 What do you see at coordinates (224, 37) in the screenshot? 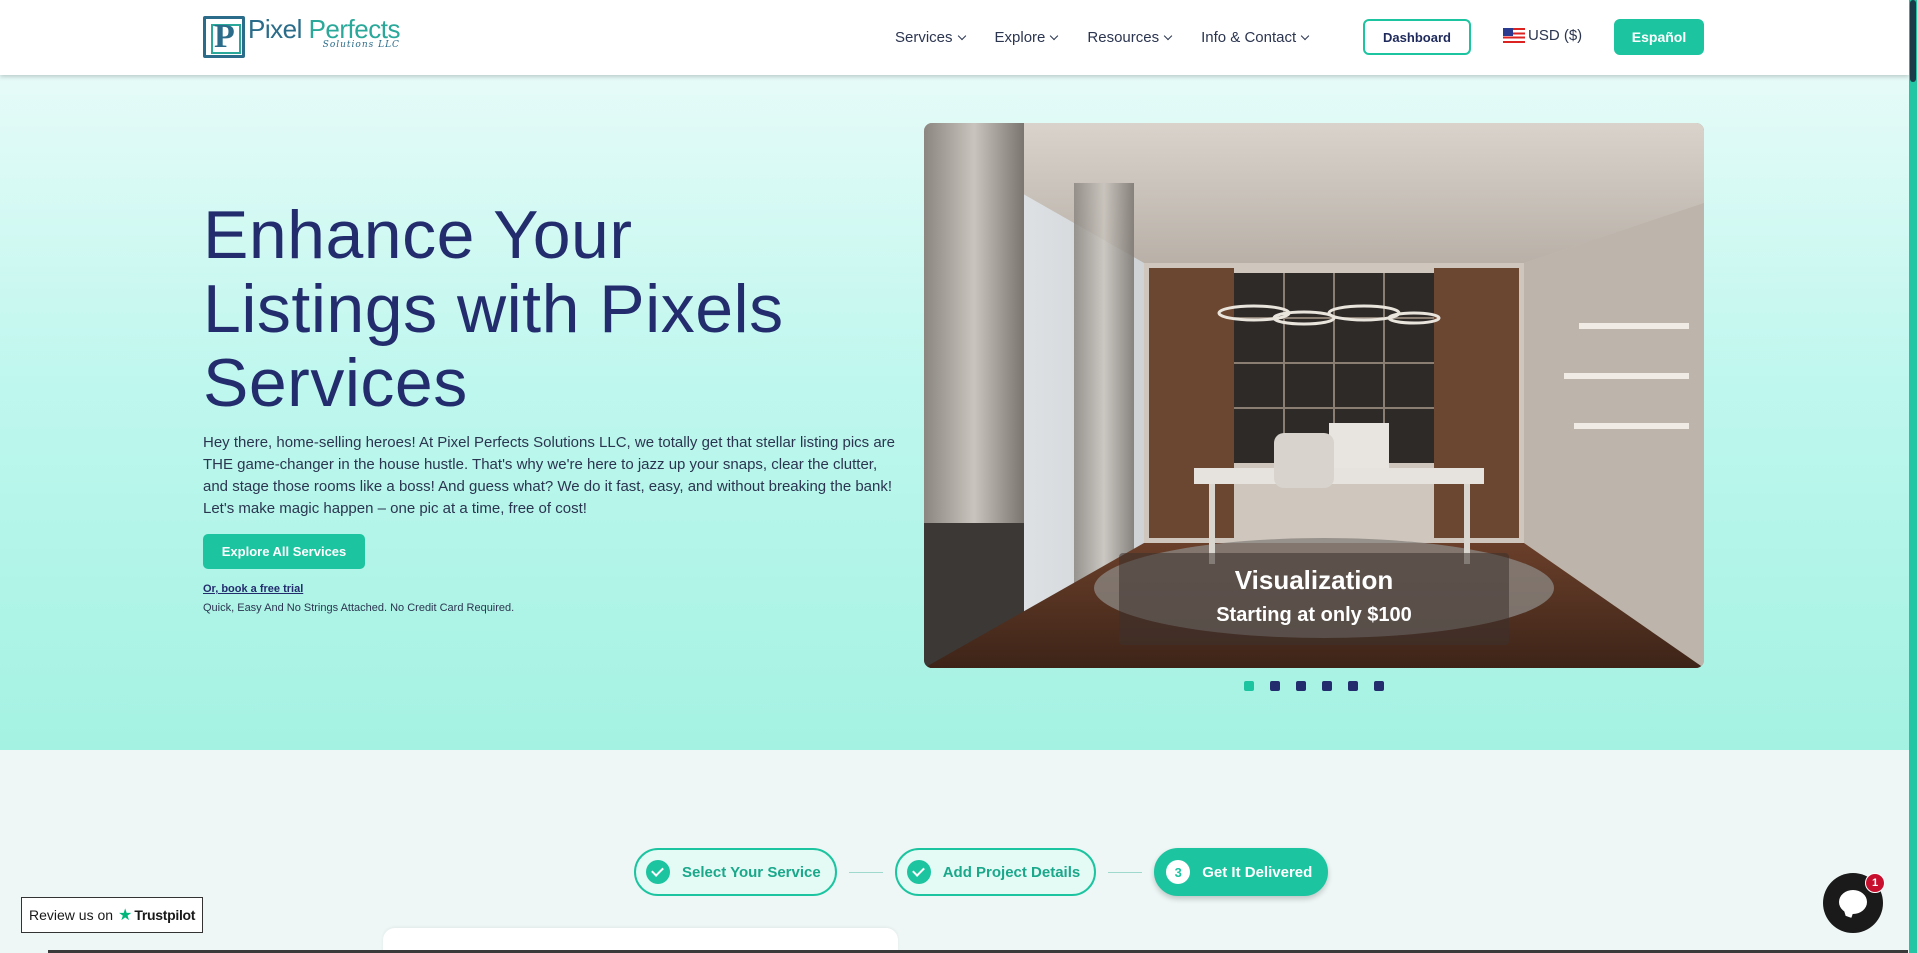
I see `logo-mark-icon: P` at bounding box center [224, 37].